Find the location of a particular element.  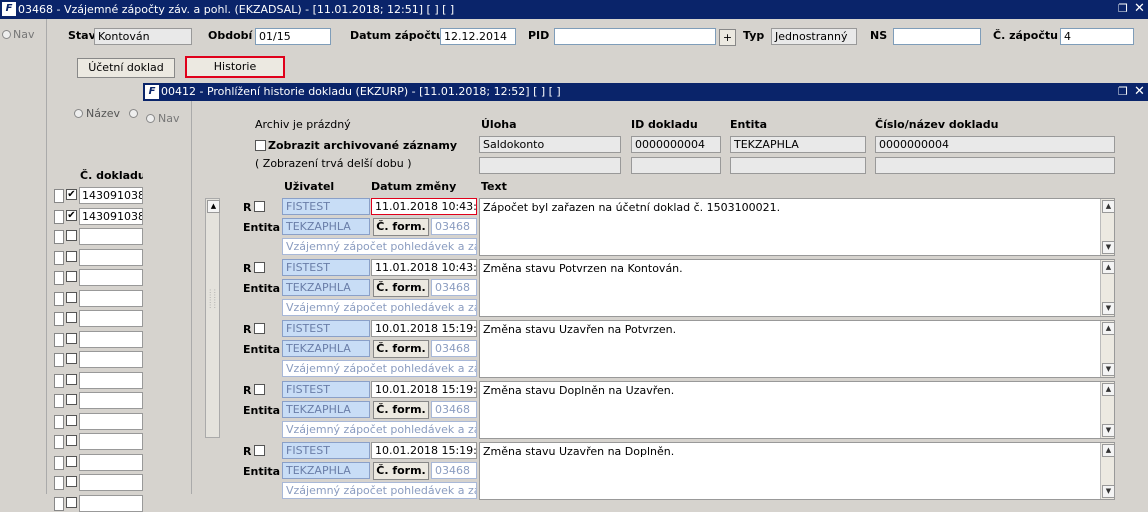

text-area: Změna stavu Uzavřen na Doplněn. ▲ ▼ is located at coordinates (797, 471).